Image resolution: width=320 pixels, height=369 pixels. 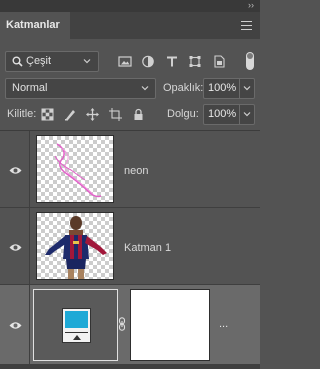 What do you see at coordinates (47, 114) in the screenshot?
I see `lock-transparent-pixels-icon` at bounding box center [47, 114].